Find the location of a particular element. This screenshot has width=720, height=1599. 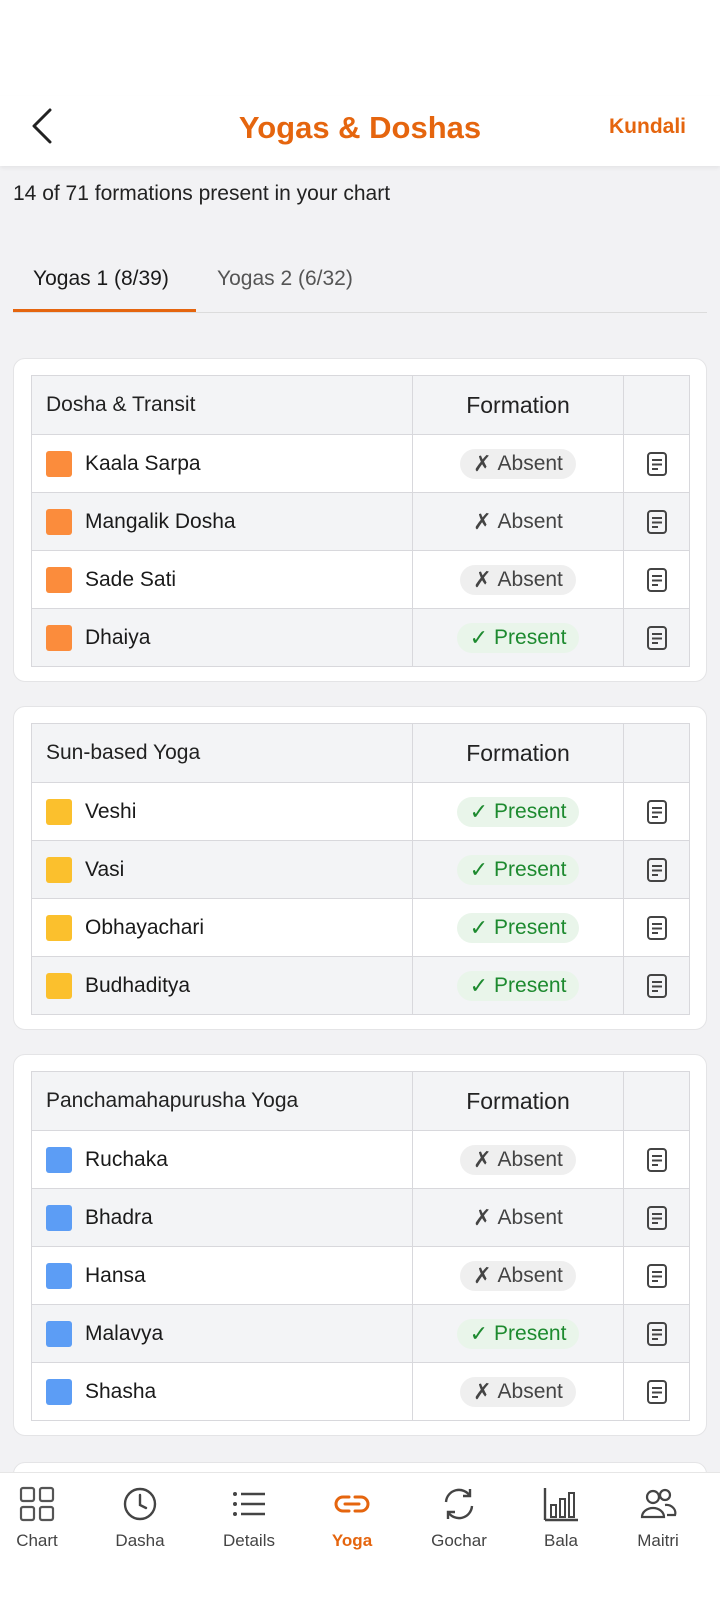

table-row: Ruchaka ✗ Absent is located at coordinates (360, 1159).